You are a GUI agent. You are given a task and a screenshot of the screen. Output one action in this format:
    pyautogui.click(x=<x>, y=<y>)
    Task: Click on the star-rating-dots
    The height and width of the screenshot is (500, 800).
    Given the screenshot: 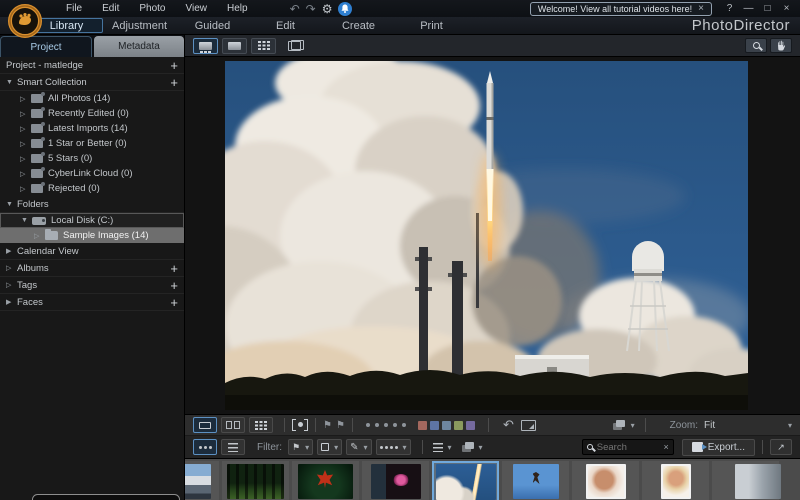 What is the action you would take?
    pyautogui.click(x=385, y=425)
    